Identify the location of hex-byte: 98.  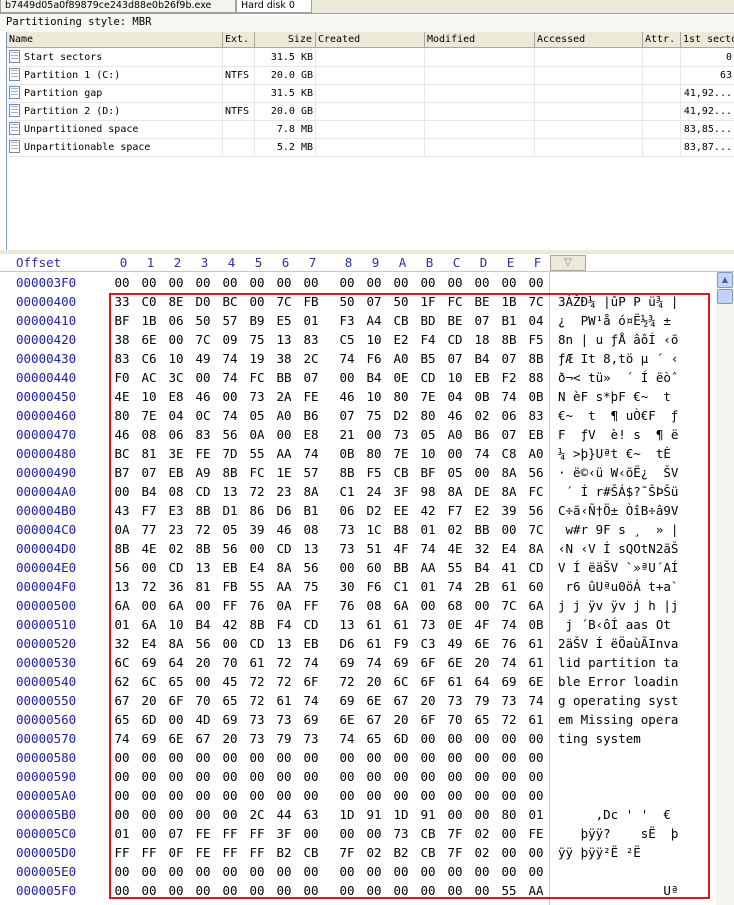
(428, 491).